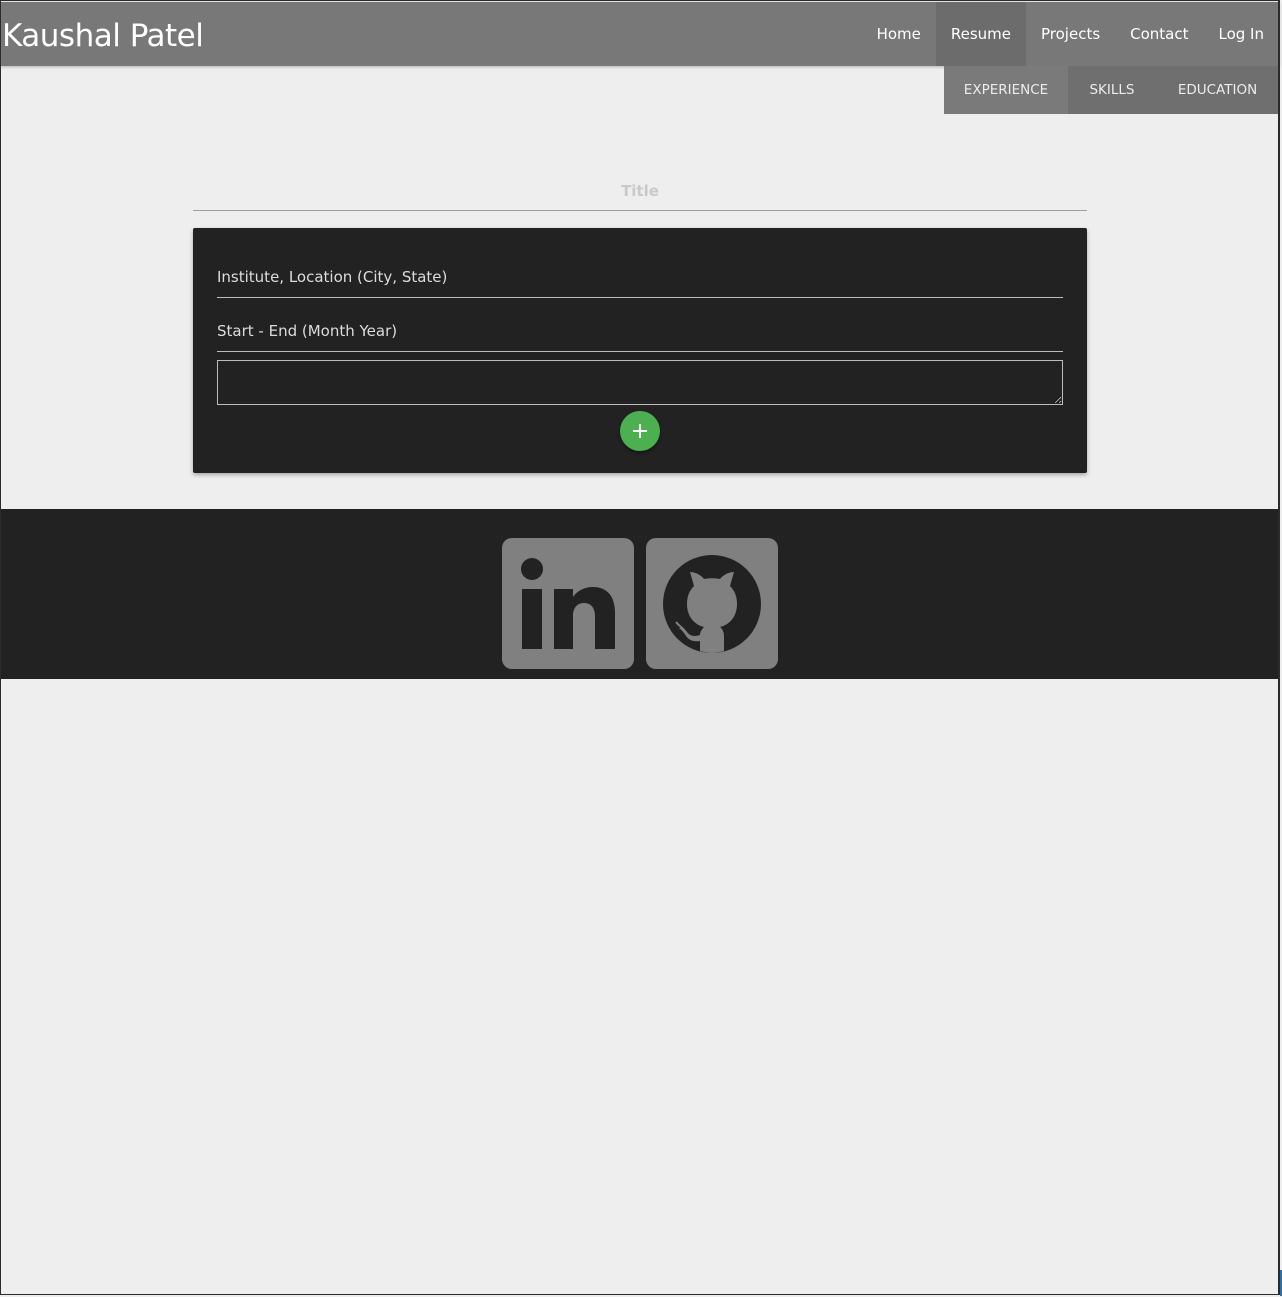 This screenshot has width=1282, height=1297. I want to click on experience-entry-card, so click(640, 350).